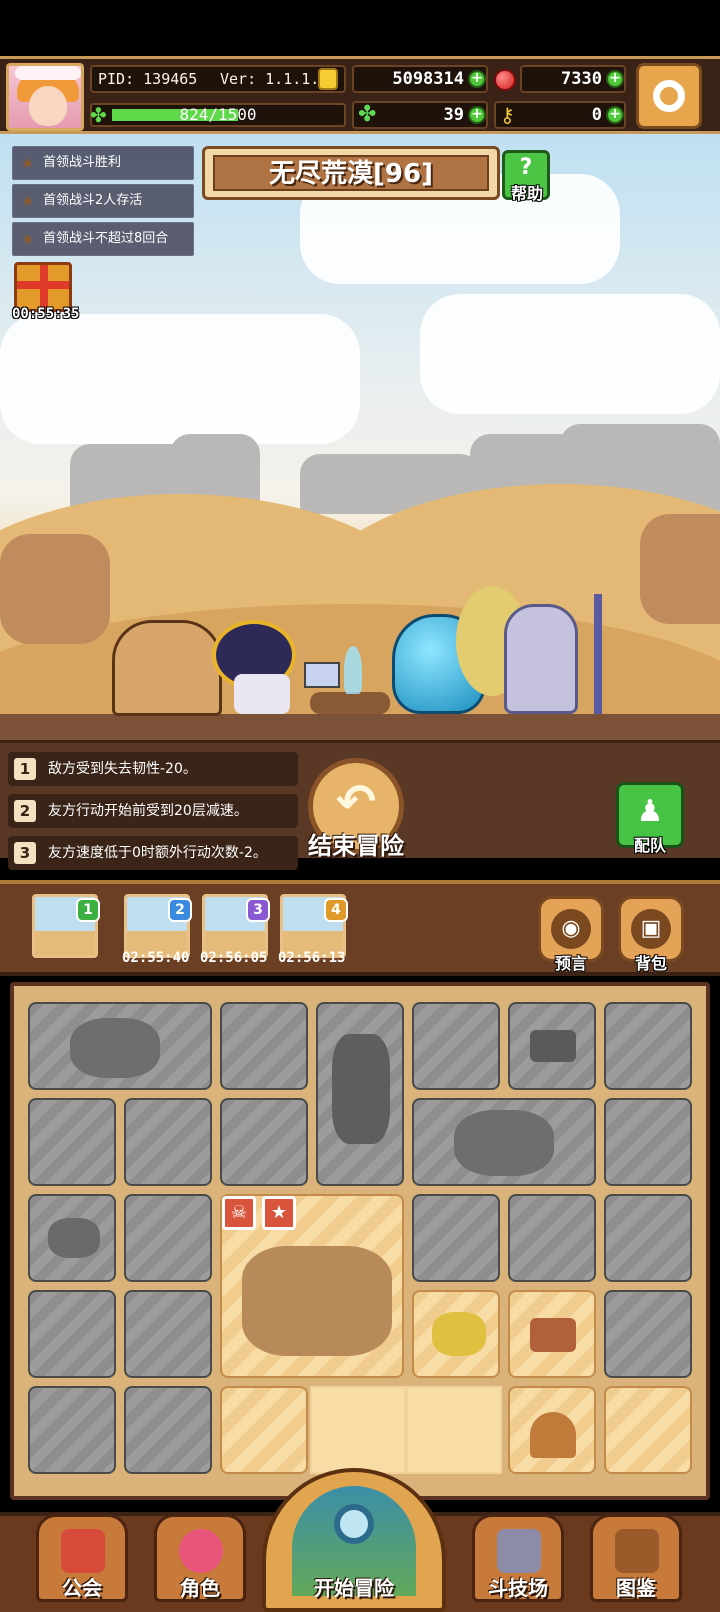  Describe the element at coordinates (106, 238) in the screenshot. I see `quest-label: 首领战斗不超过8回合` at that location.